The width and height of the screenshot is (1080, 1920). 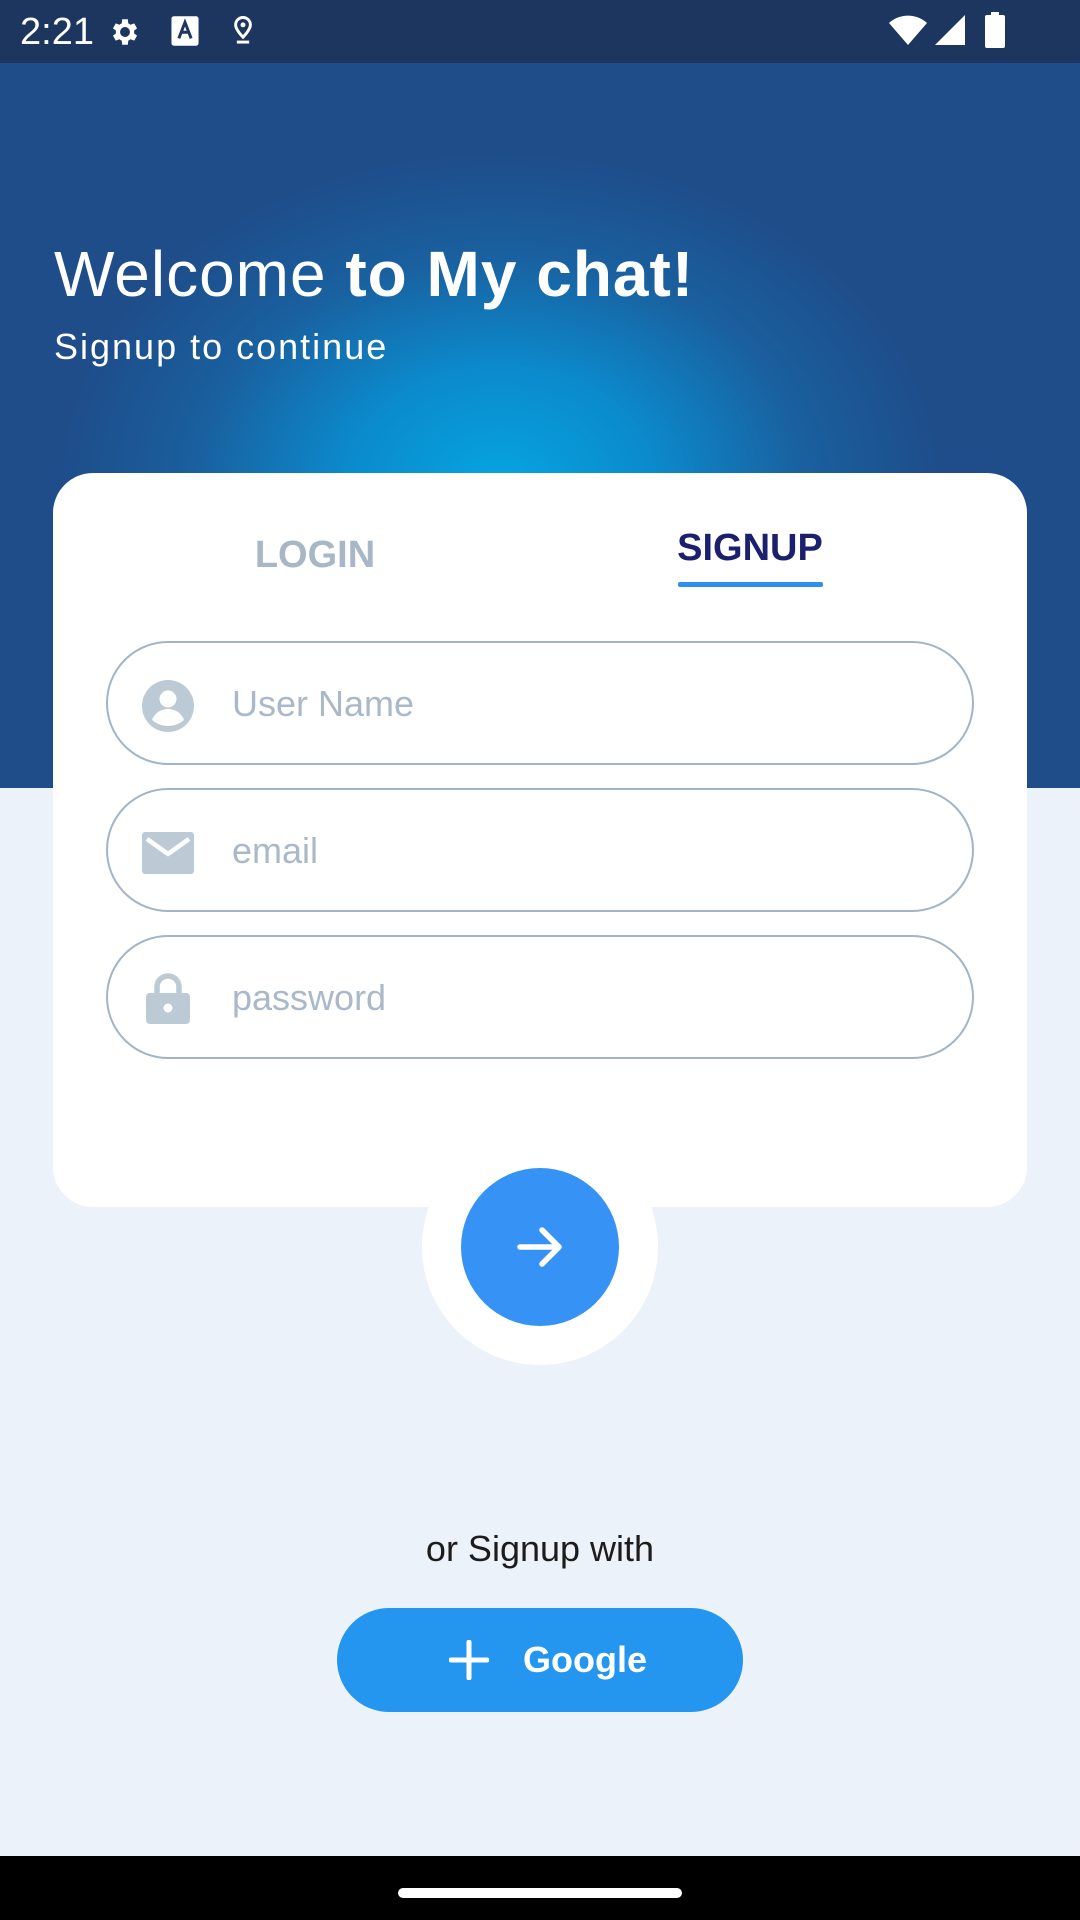 I want to click on status-bar: 2:21, so click(x=540, y=31).